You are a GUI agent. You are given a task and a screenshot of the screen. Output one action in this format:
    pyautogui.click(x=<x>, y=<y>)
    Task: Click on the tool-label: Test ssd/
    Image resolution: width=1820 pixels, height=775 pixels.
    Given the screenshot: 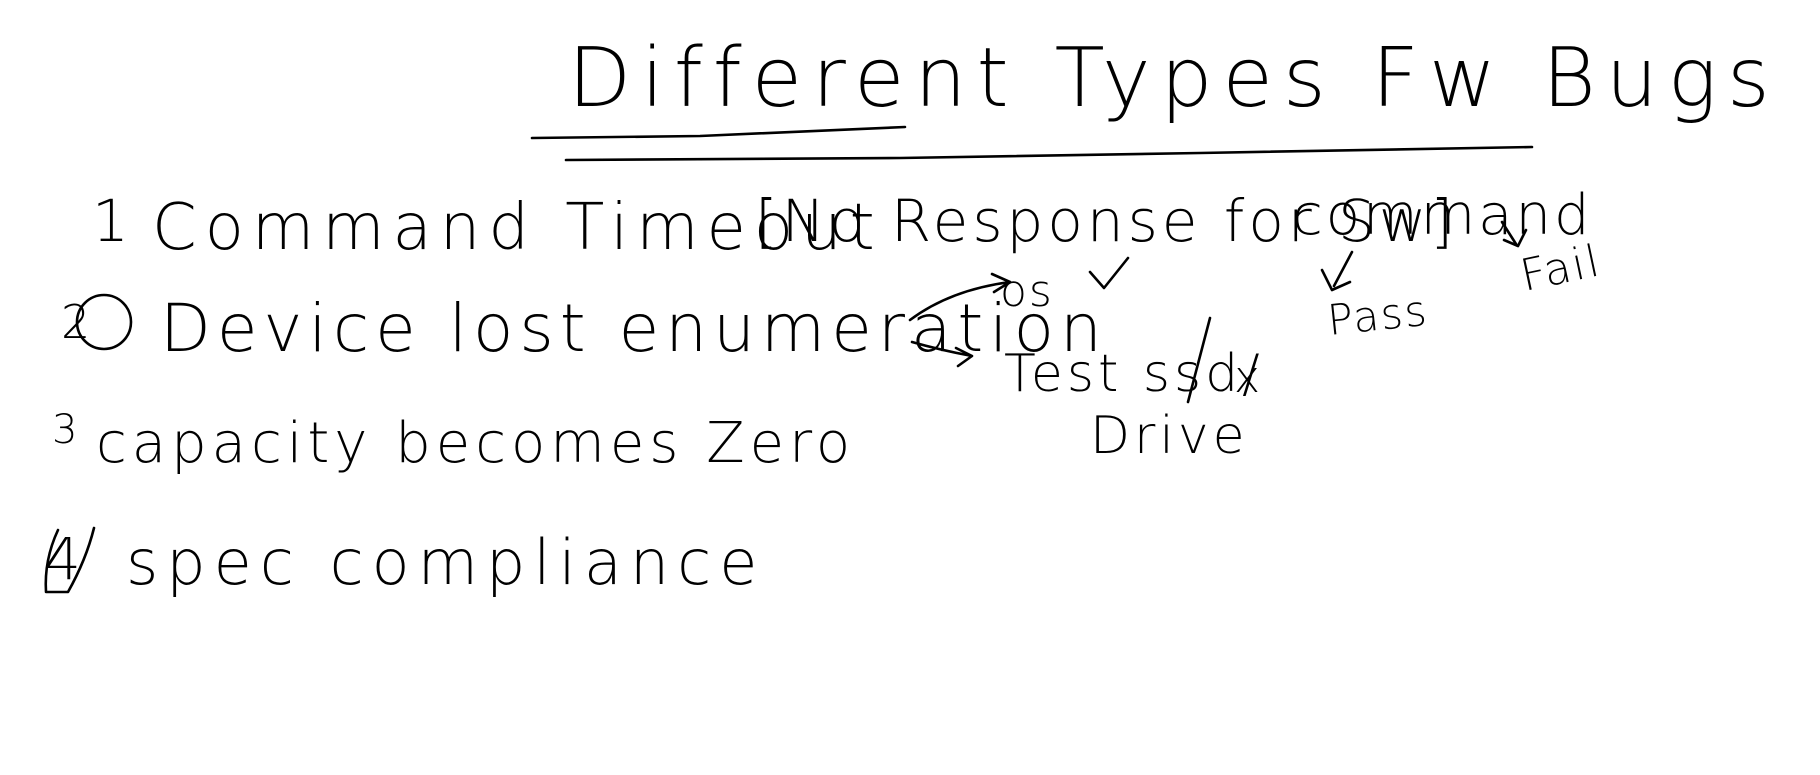 What is the action you would take?
    pyautogui.click(x=1134, y=374)
    